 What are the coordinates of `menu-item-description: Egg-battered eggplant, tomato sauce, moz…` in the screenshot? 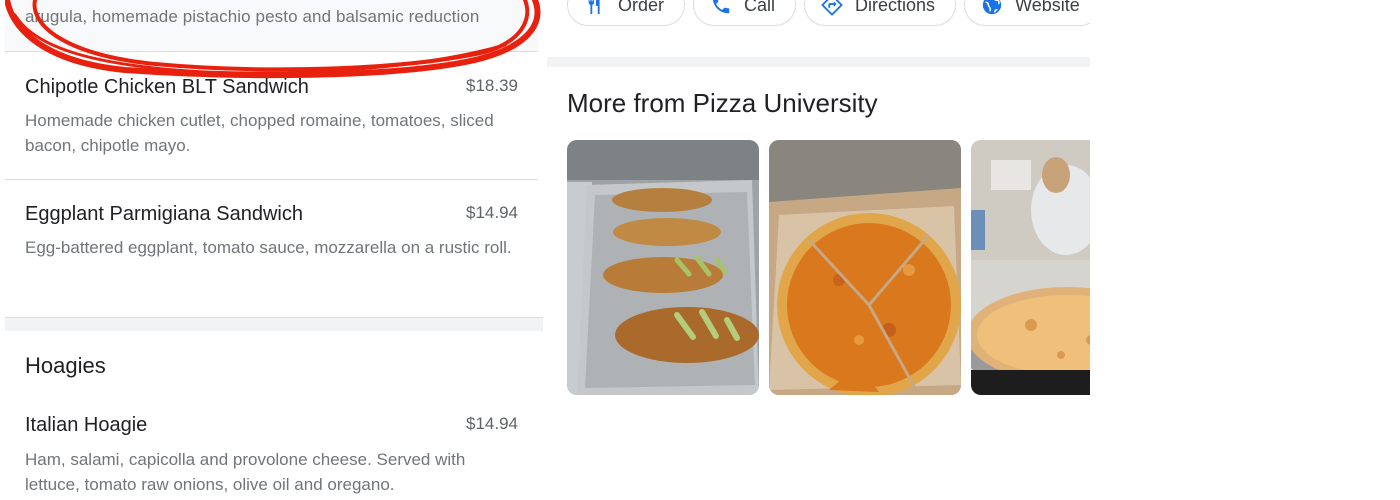 It's located at (268, 247).